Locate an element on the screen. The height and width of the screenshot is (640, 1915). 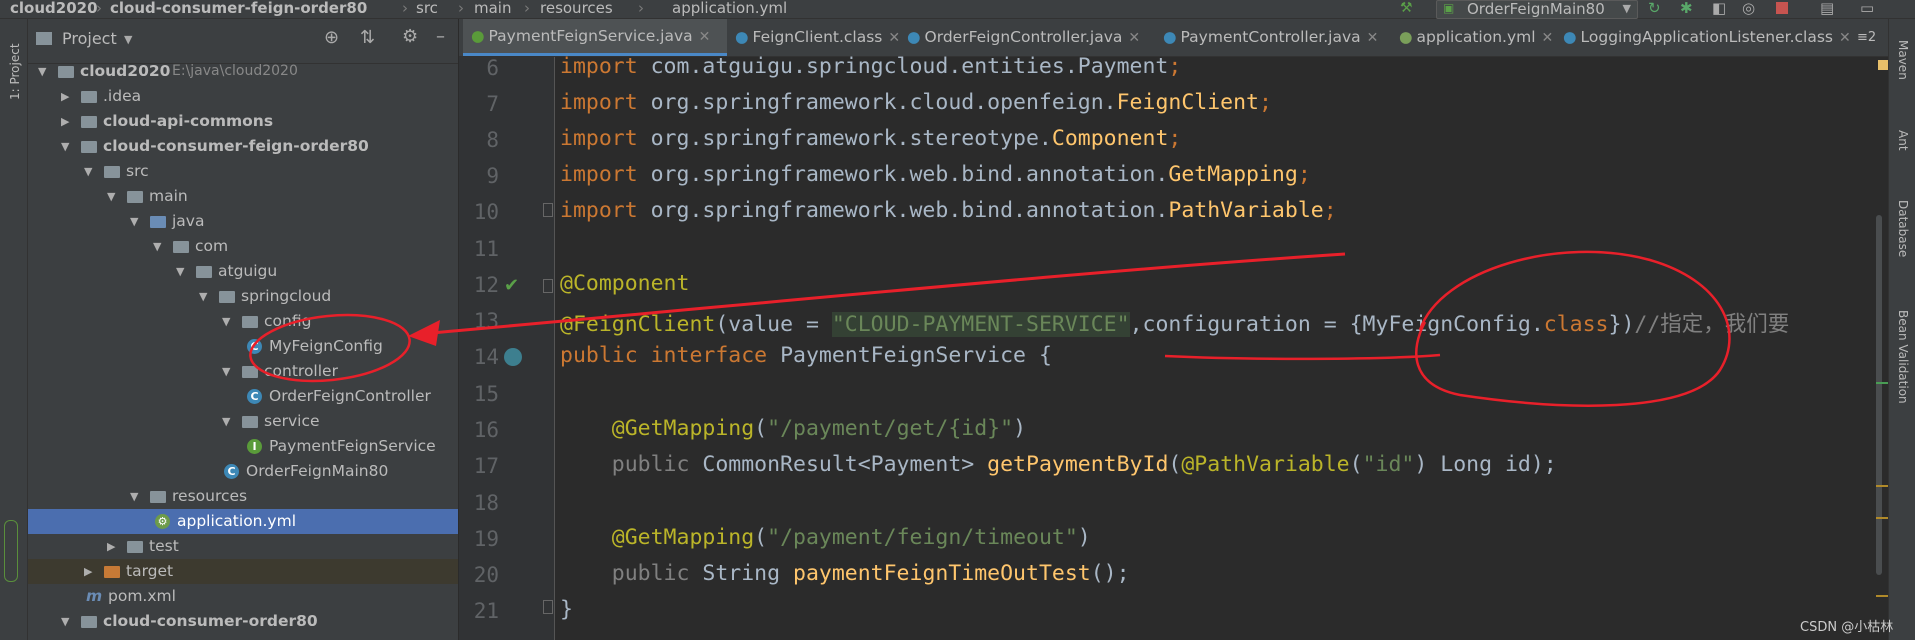
annotation-underline is located at coordinates (1302, 357).